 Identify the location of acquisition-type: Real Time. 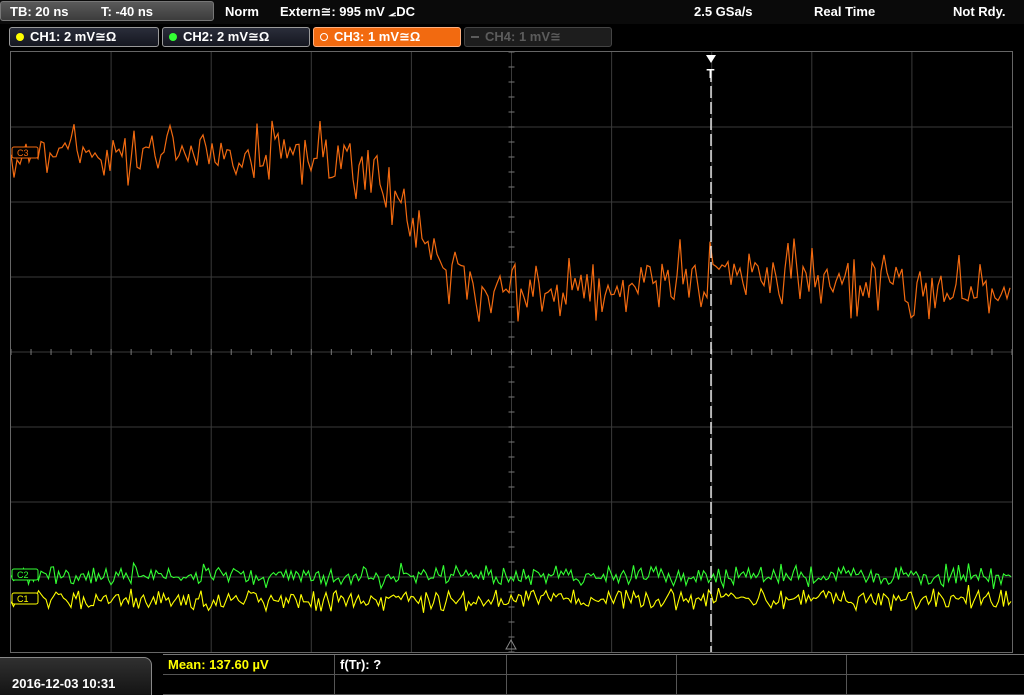
(844, 12).